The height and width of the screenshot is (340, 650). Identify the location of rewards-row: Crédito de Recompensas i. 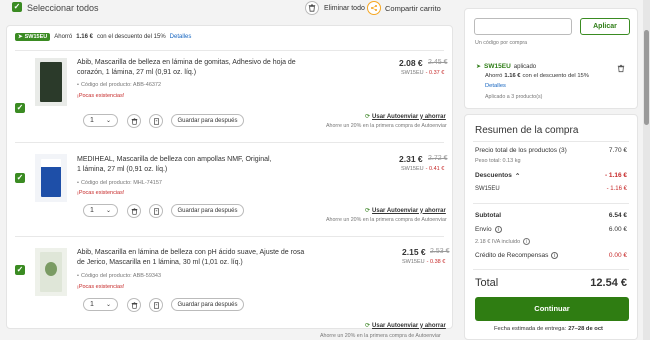
(517, 255).